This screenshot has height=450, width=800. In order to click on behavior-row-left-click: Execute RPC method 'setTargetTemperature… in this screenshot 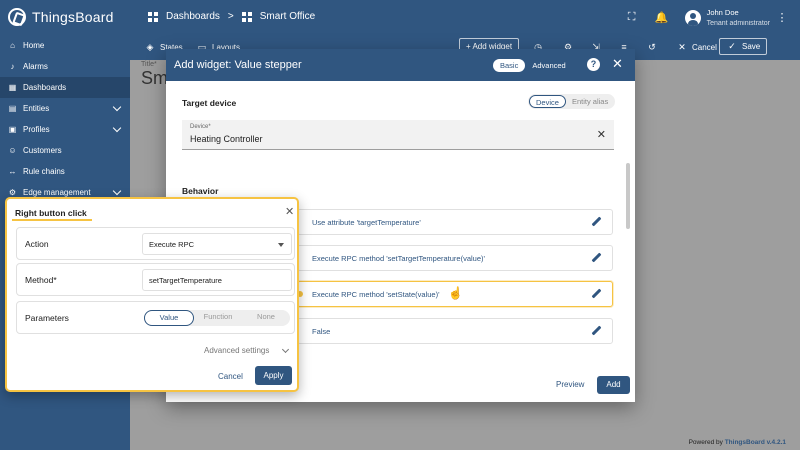, I will do `click(455, 258)`.